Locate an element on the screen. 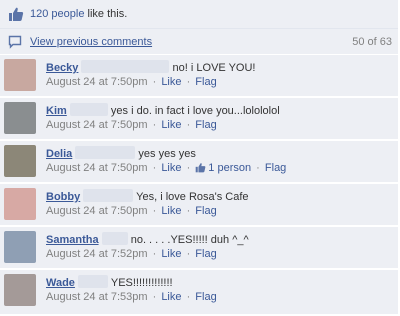 The width and height of the screenshot is (400, 316). comment-line: Becky no! i LOVE YOU! is located at coordinates (151, 67).